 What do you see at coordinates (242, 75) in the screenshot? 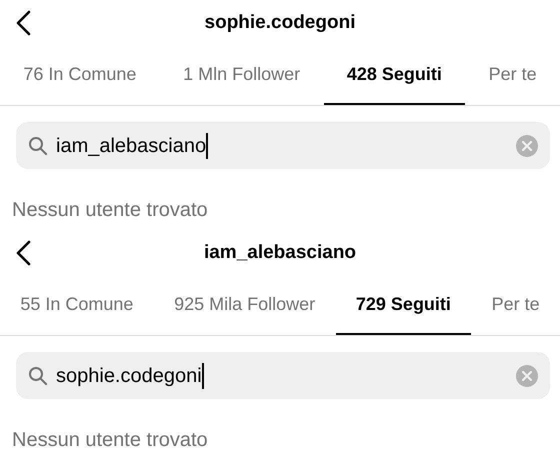
I see `tab: 1 Mln Follower` at bounding box center [242, 75].